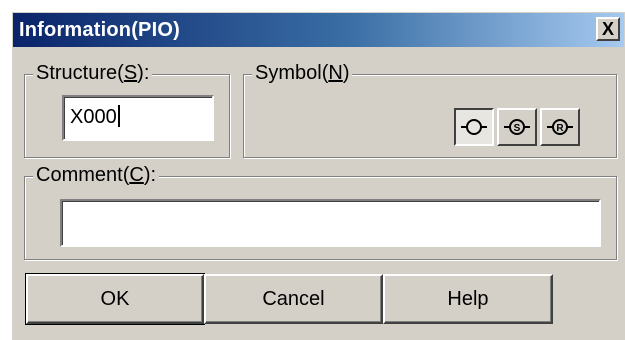 The height and width of the screenshot is (340, 625). I want to click on help-button-label: Help, so click(468, 298).